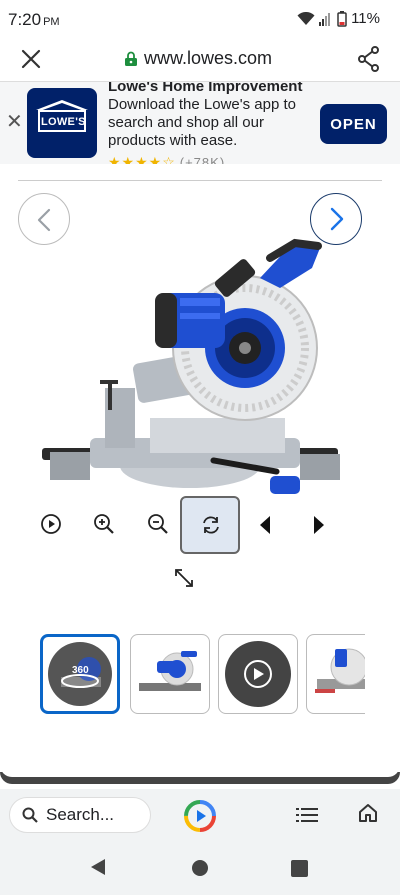 The width and height of the screenshot is (400, 895). What do you see at coordinates (200, 771) in the screenshot?
I see `card-edge-fill` at bounding box center [200, 771].